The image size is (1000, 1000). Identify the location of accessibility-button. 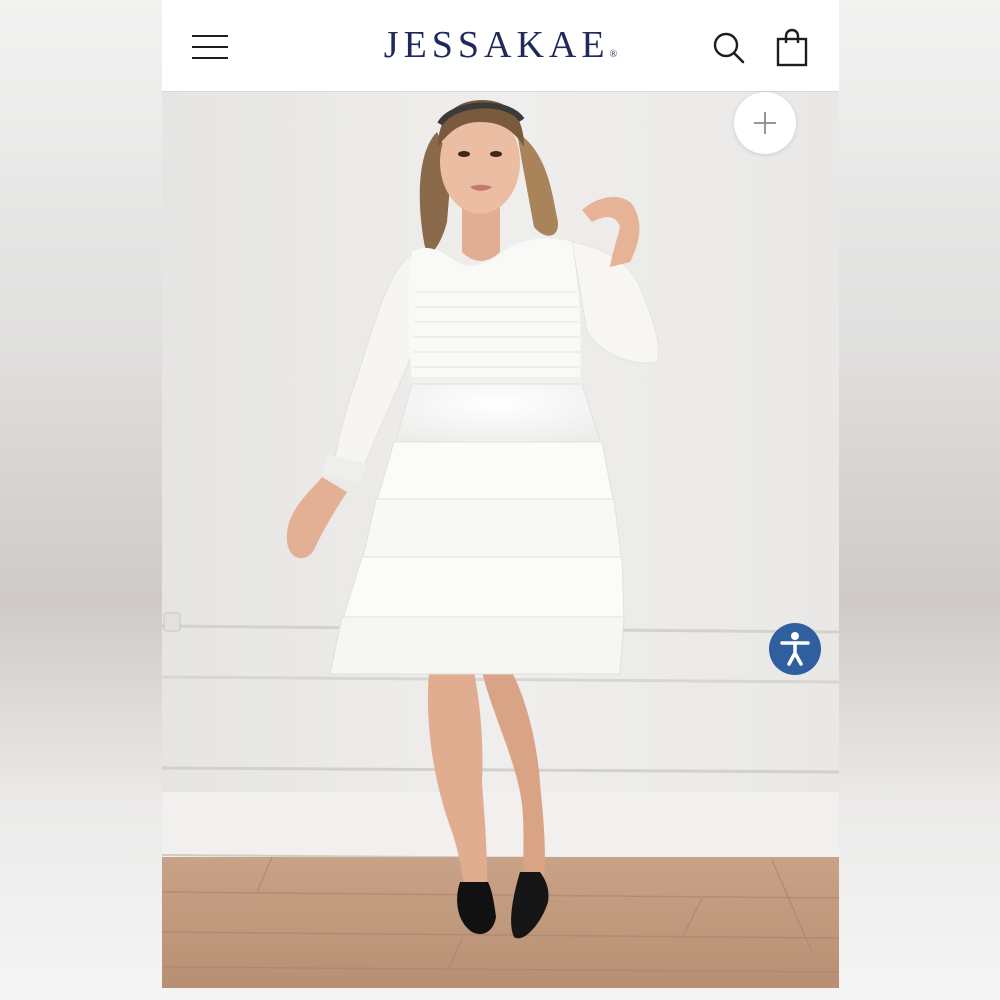
(795, 649).